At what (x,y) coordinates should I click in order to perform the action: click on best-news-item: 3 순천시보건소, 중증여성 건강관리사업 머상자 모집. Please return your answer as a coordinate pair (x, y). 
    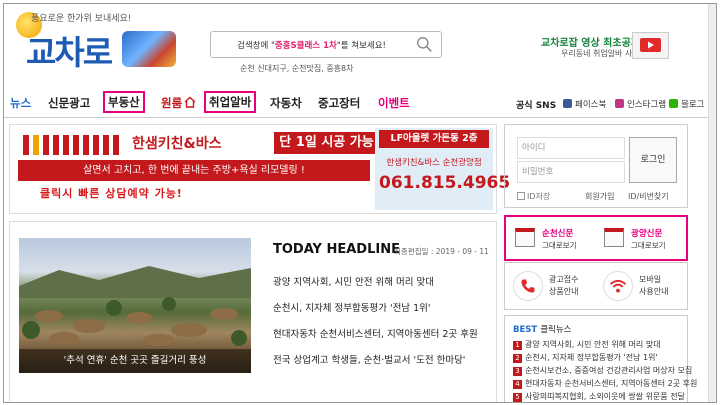
    Looking at the image, I should click on (602, 370).